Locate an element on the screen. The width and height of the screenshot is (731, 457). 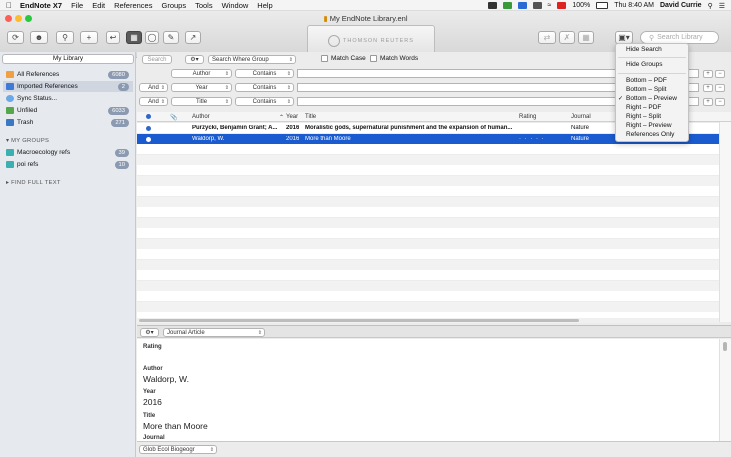
flag-icon is located at coordinates (562, 5).